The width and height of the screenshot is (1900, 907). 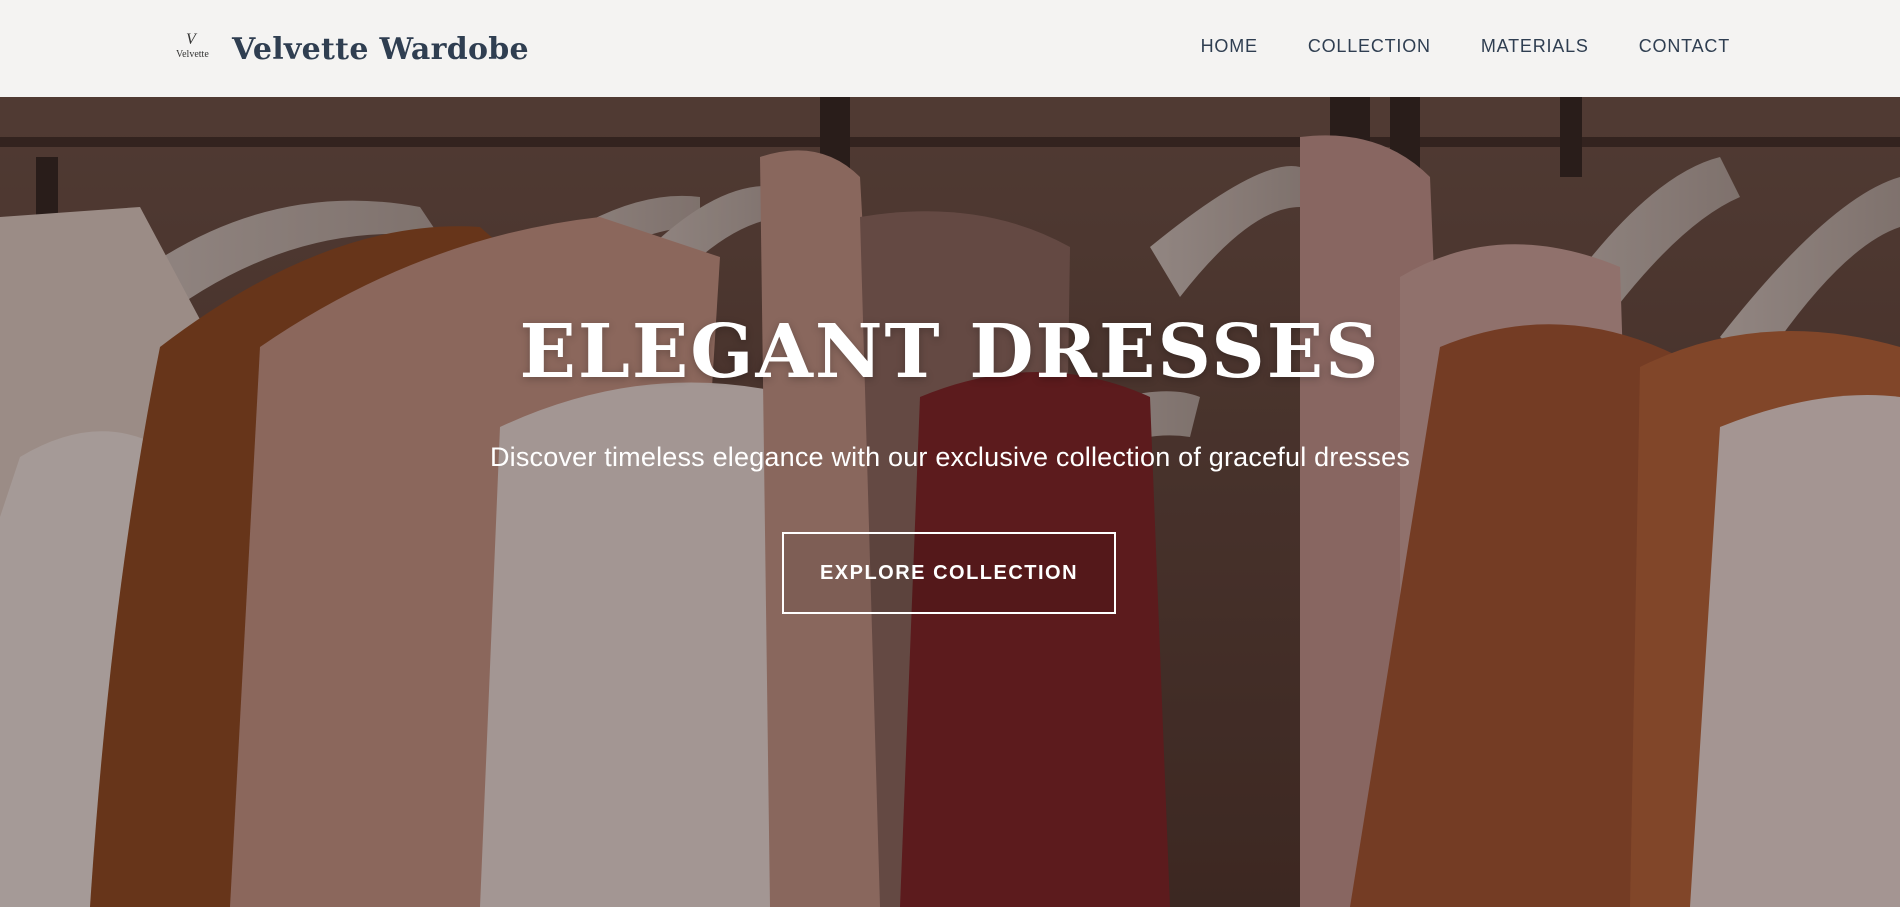 I want to click on brand-logo-link: V Velvette Velvette Wardobe, so click(x=351, y=49).